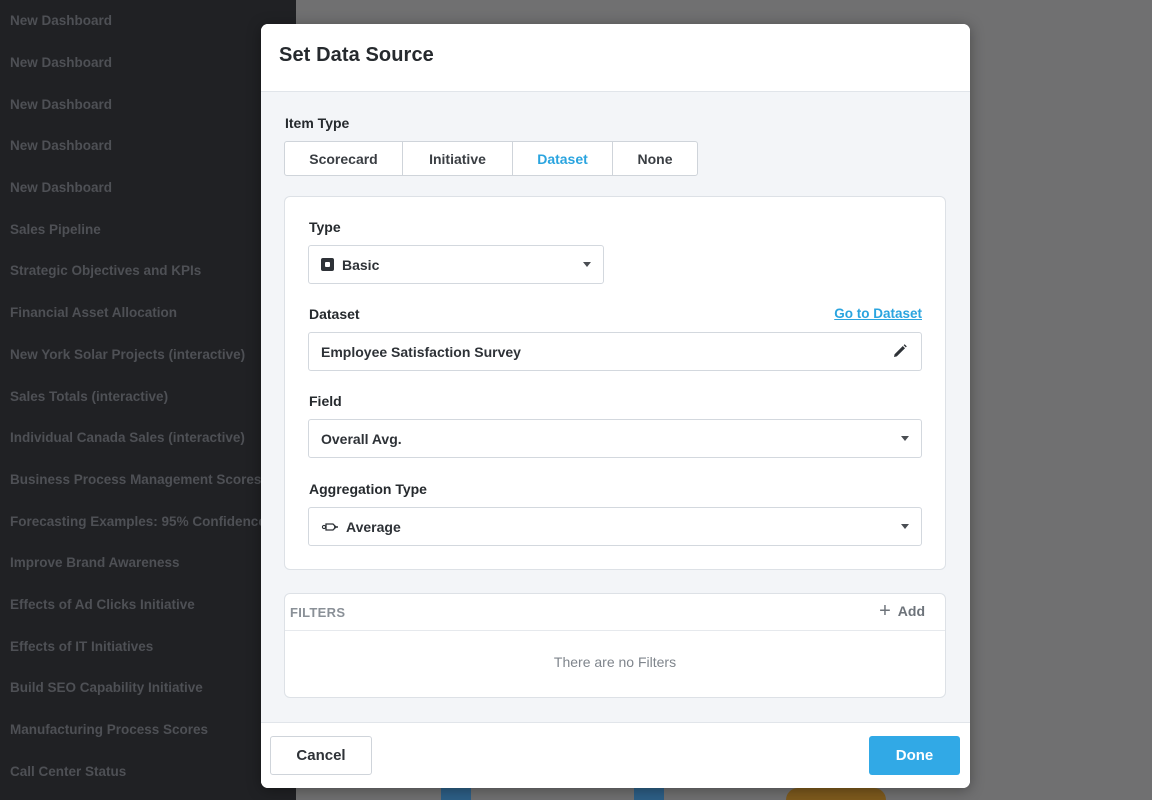 Image resolution: width=1152 pixels, height=800 pixels. I want to click on average-icon, so click(330, 527).